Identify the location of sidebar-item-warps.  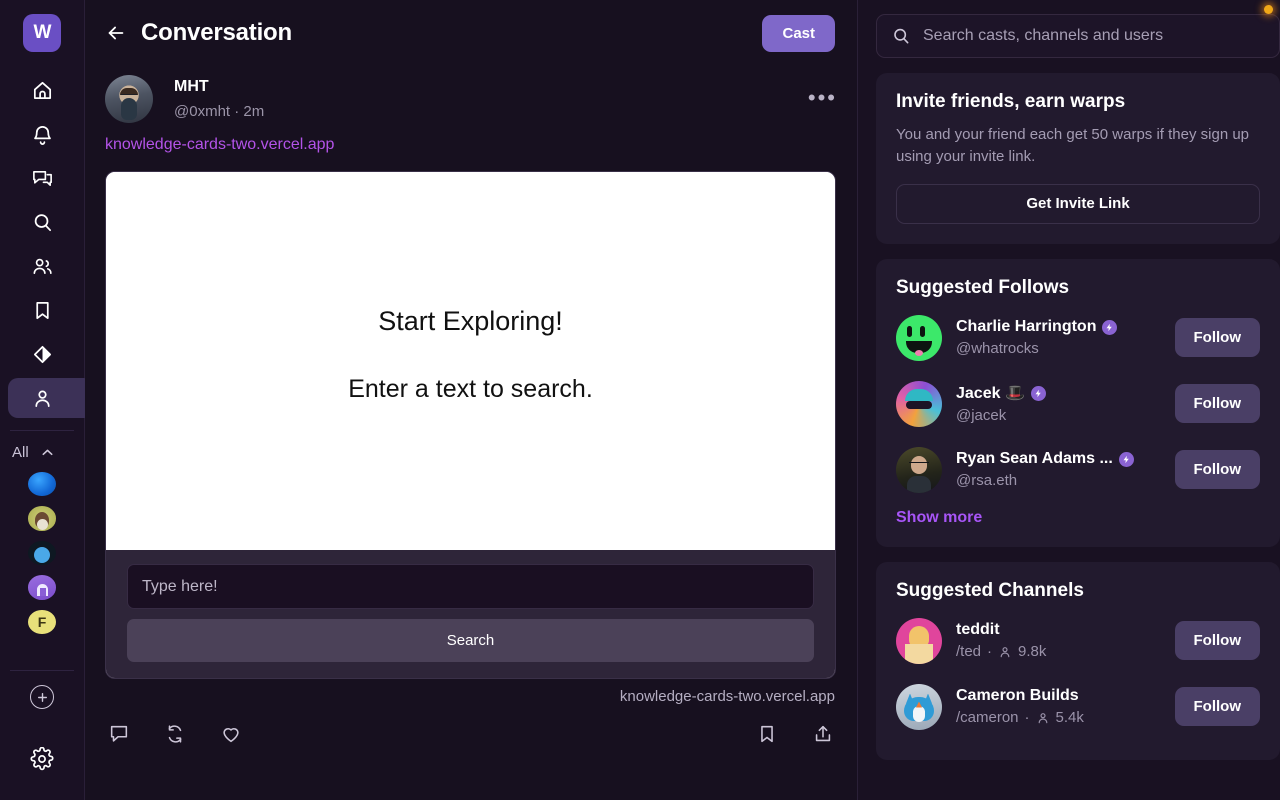
(42, 354).